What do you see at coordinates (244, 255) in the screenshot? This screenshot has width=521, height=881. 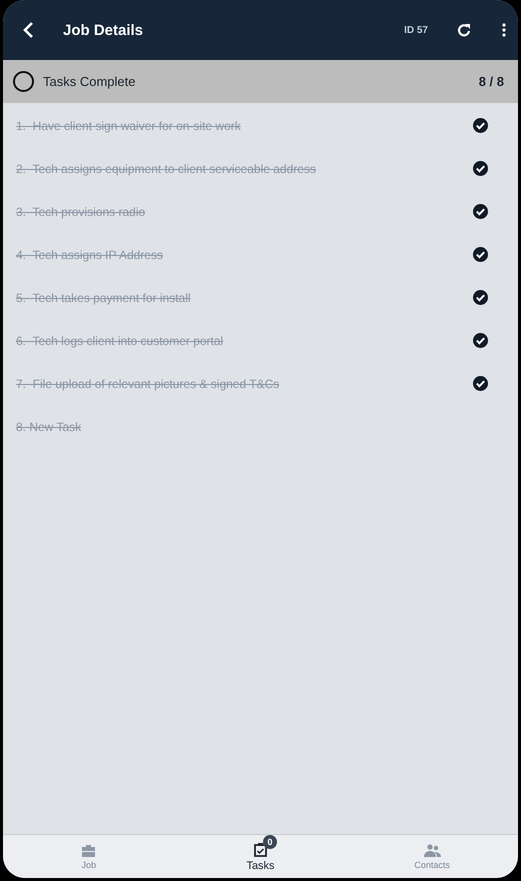 I see `task-text: 4. Tech assigns IP Address` at bounding box center [244, 255].